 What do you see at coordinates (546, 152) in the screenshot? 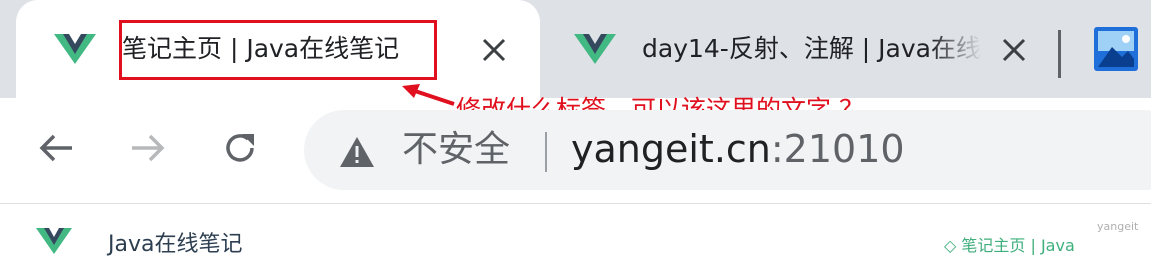
I see `omnibox-separator` at bounding box center [546, 152].